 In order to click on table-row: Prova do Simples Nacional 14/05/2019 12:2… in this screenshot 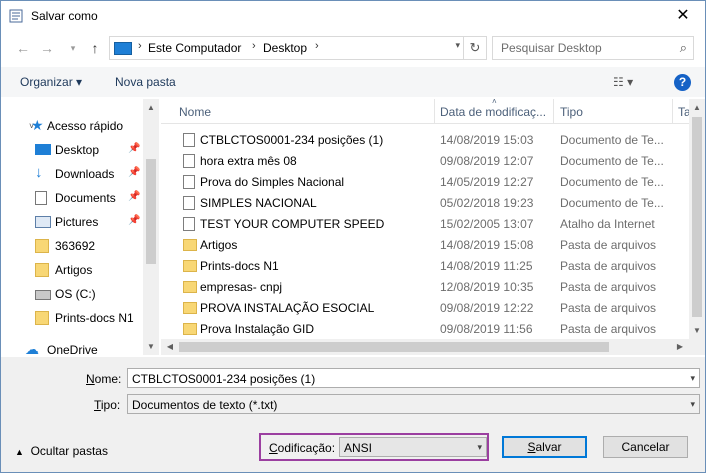, I will do `click(425, 181)`.